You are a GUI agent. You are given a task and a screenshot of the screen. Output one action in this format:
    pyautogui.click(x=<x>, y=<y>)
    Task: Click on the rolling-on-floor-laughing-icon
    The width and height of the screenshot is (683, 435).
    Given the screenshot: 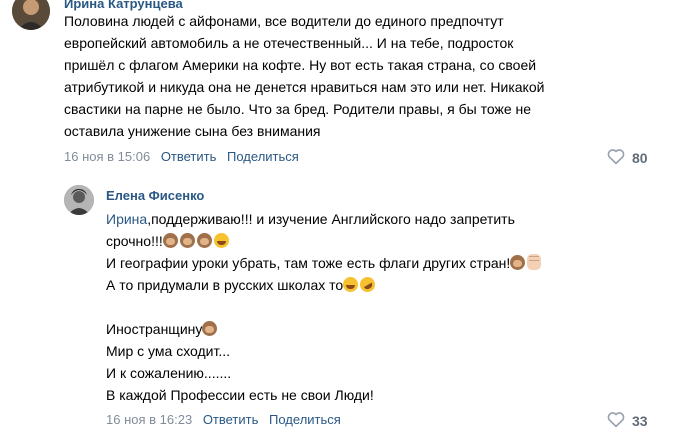 What is the action you would take?
    pyautogui.click(x=367, y=284)
    